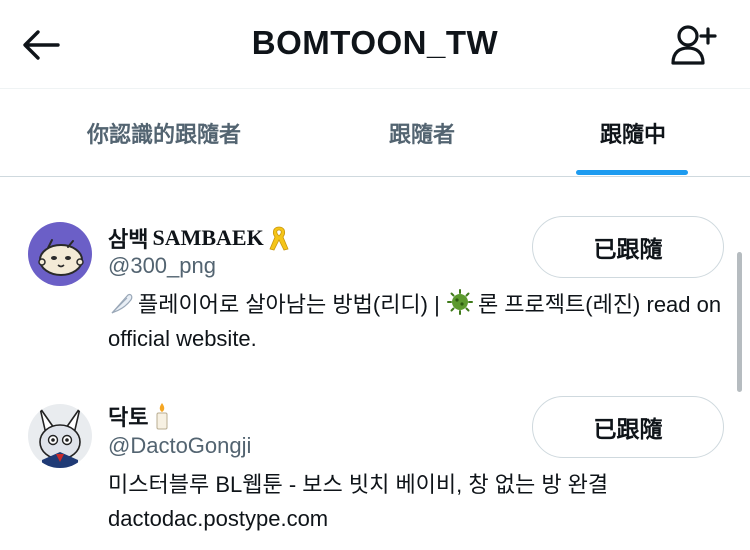 The width and height of the screenshot is (750, 550). I want to click on name-latin: SAMBAEK, so click(208, 237).